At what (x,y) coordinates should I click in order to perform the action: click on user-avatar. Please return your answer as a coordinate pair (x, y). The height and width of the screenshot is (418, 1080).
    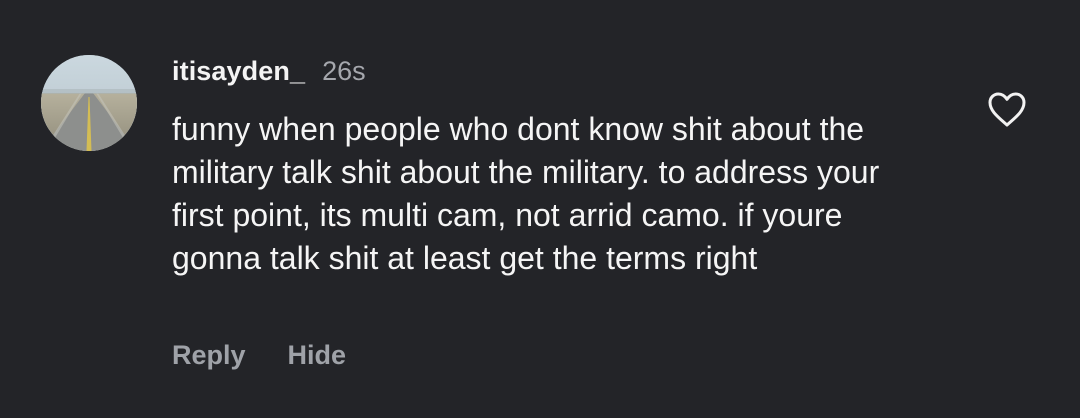
    Looking at the image, I should click on (89, 103).